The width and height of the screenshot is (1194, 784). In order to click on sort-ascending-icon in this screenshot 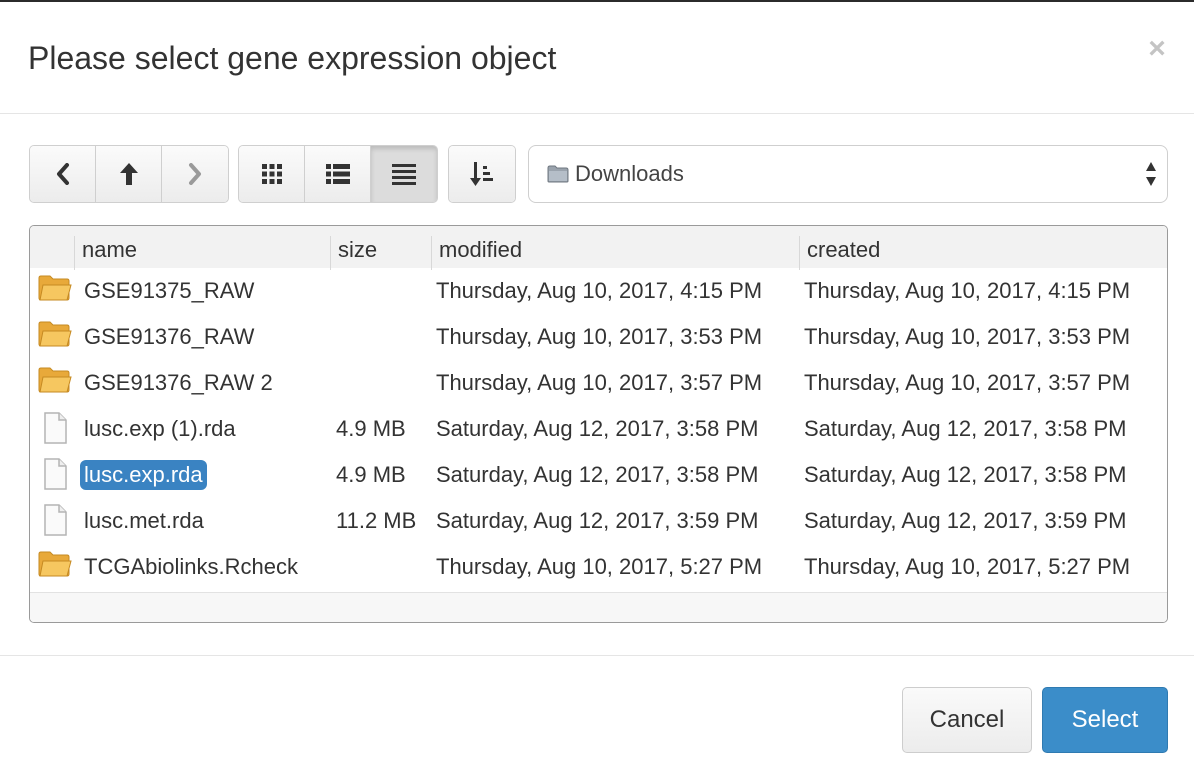, I will do `click(481, 174)`.